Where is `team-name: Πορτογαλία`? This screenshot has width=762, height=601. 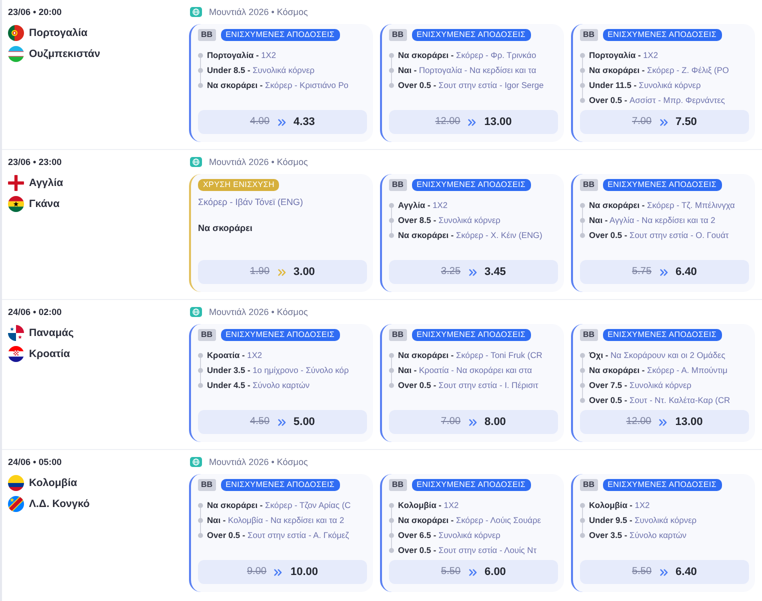 team-name: Πορτογαλία is located at coordinates (58, 33).